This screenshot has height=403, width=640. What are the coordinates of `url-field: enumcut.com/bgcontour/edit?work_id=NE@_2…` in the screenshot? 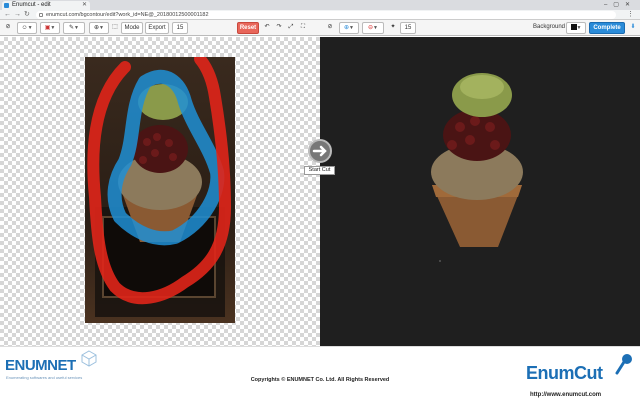 It's located at (326, 15).